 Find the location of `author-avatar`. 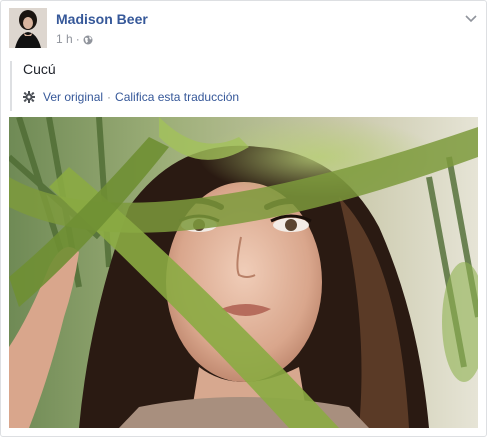

author-avatar is located at coordinates (28, 28).